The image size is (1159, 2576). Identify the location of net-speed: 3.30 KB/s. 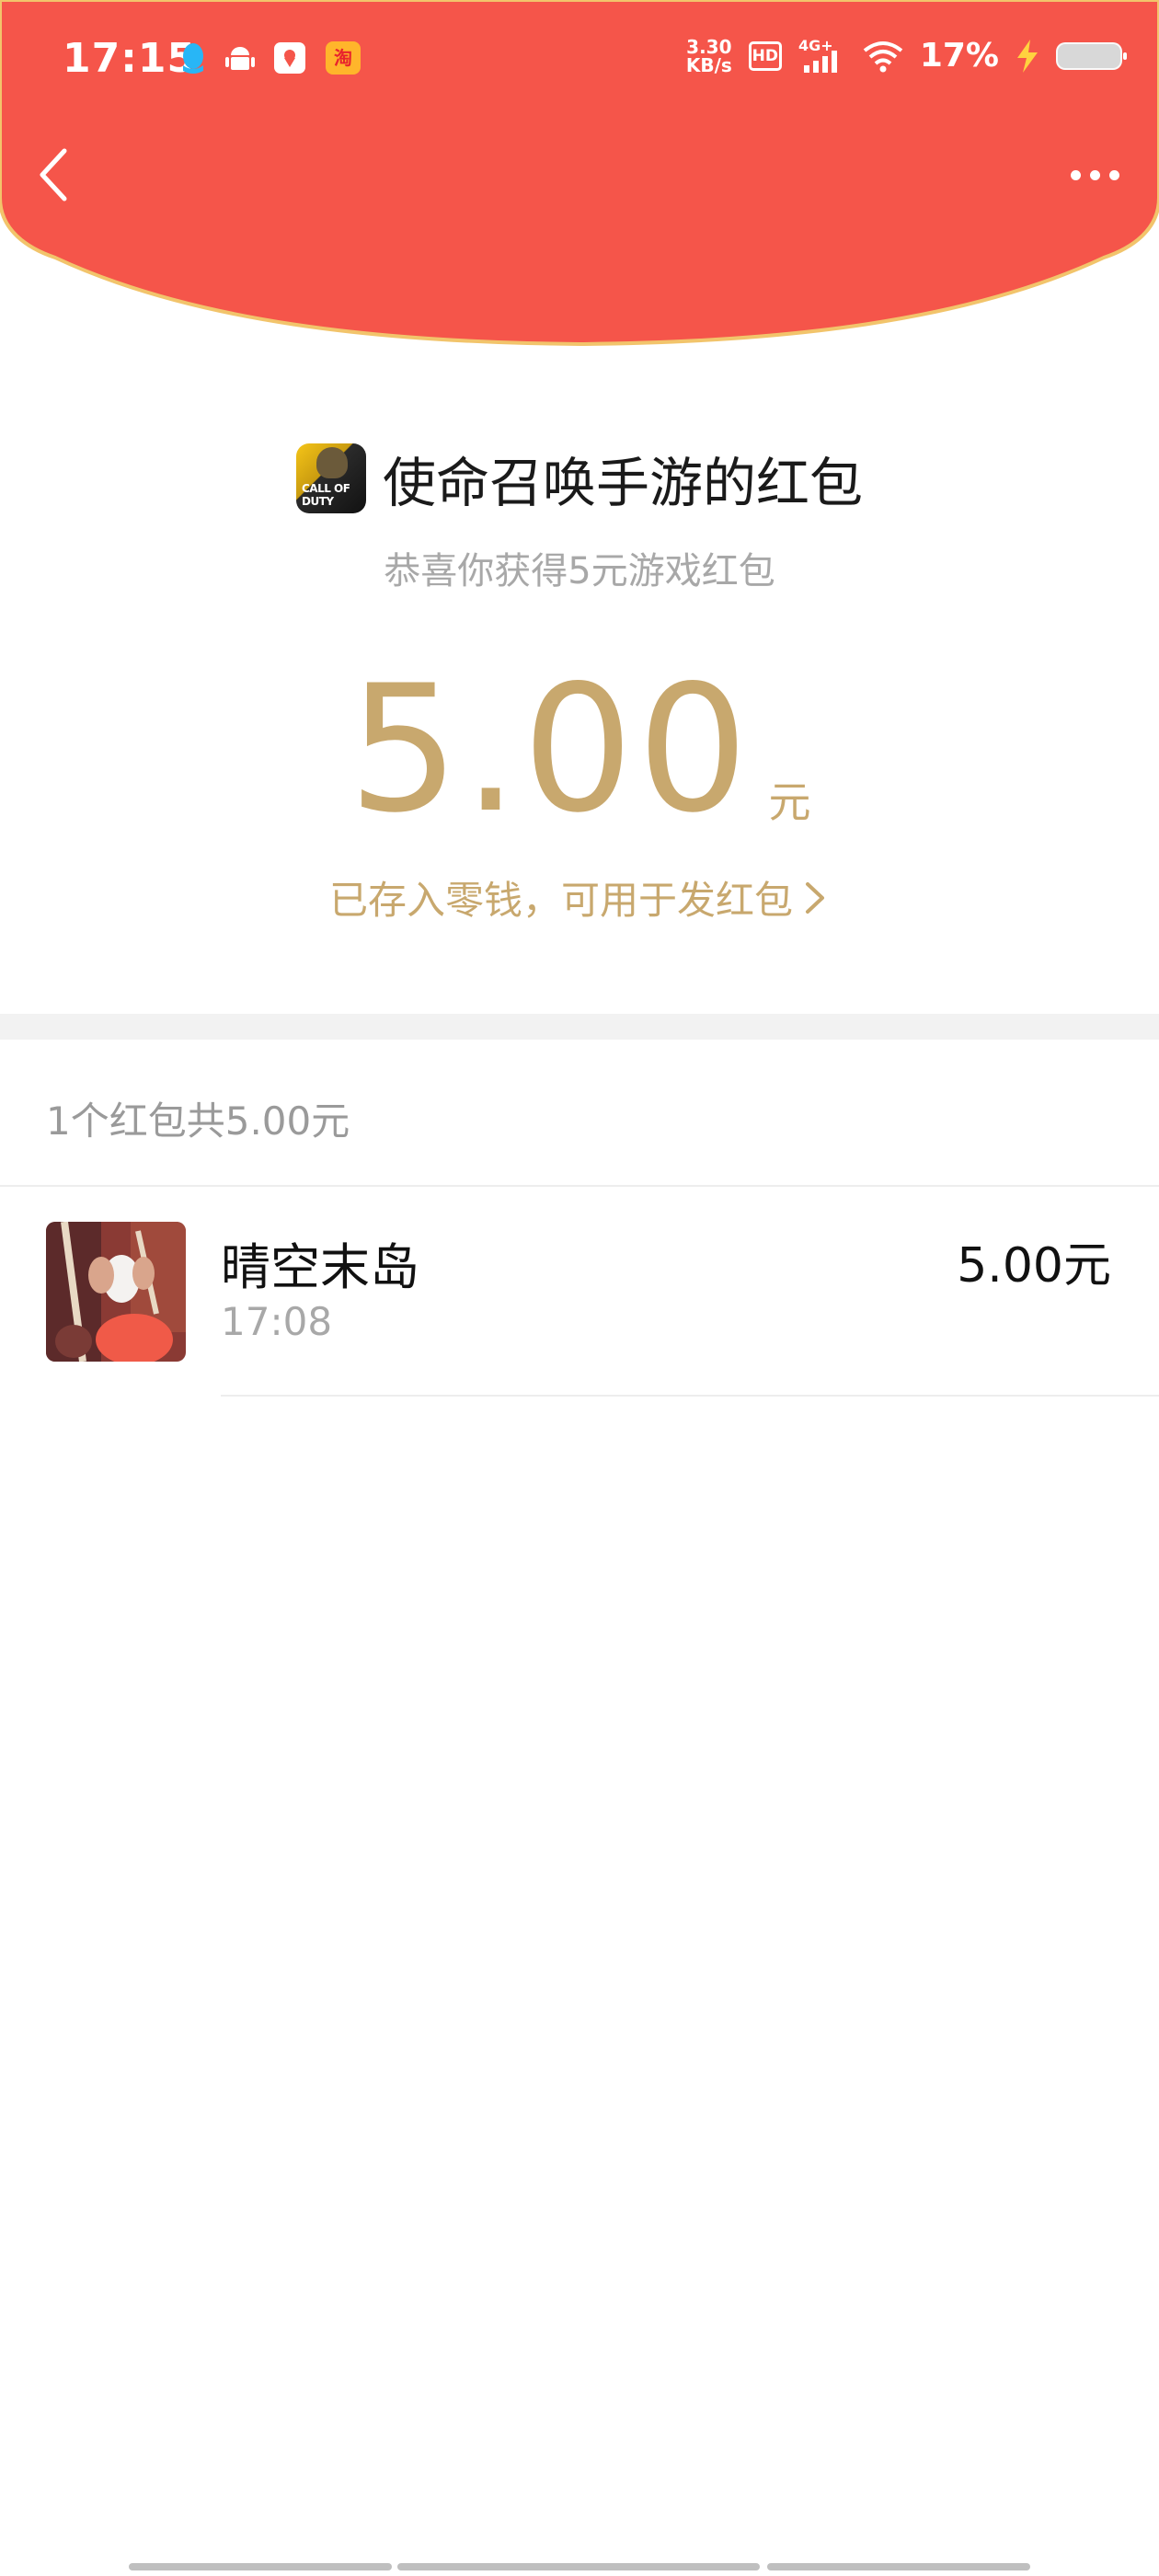
(709, 56).